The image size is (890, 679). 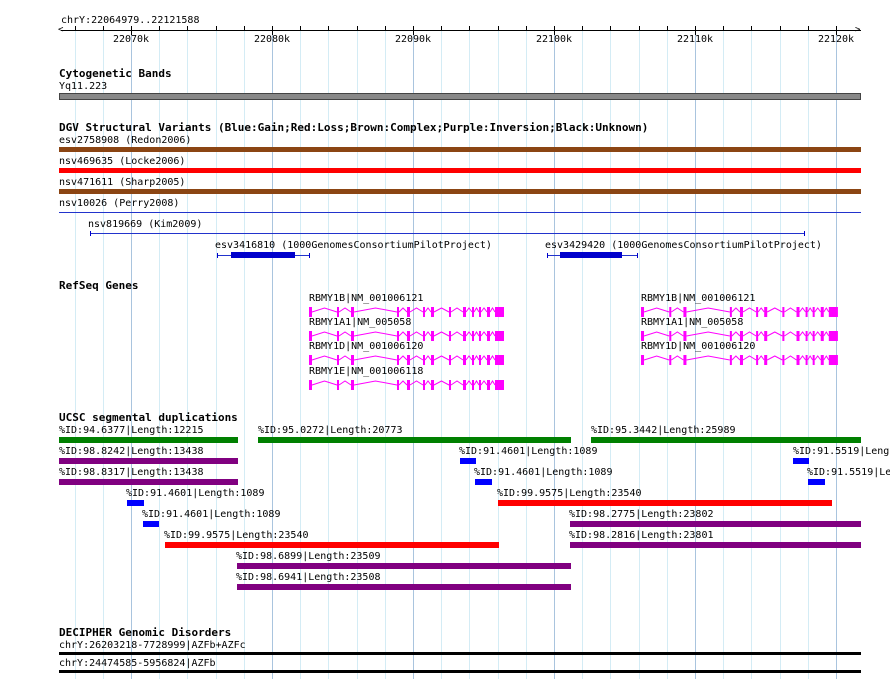 What do you see at coordinates (148, 417) in the screenshot?
I see `track-title-segdup: UCSC segmental duplications` at bounding box center [148, 417].